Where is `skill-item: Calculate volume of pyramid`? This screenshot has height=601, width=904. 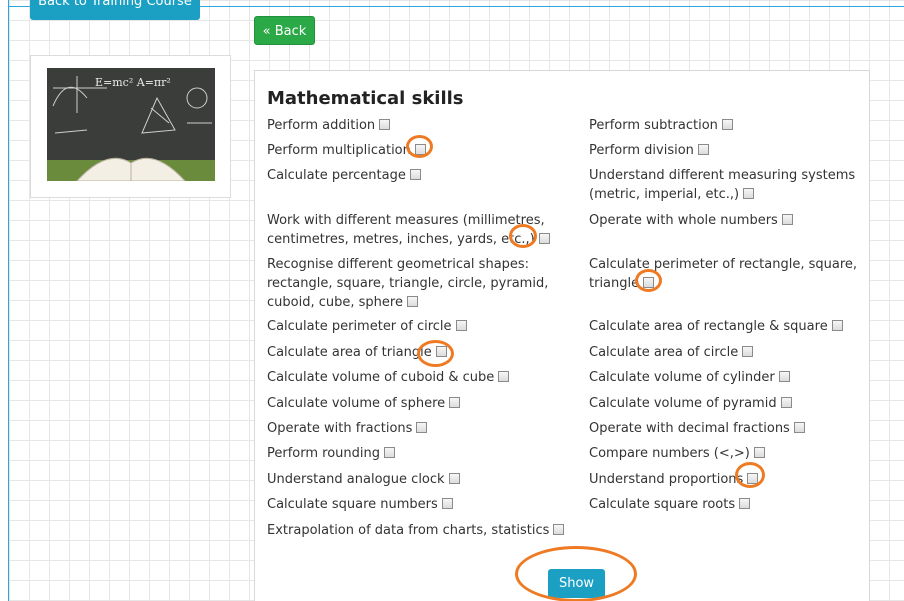 skill-item: Calculate volume of pyramid is located at coordinates (724, 403).